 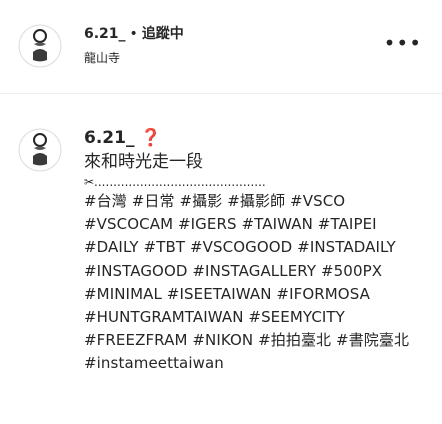 I want to click on caption-line-1: 來和時光走一段, so click(x=143, y=162).